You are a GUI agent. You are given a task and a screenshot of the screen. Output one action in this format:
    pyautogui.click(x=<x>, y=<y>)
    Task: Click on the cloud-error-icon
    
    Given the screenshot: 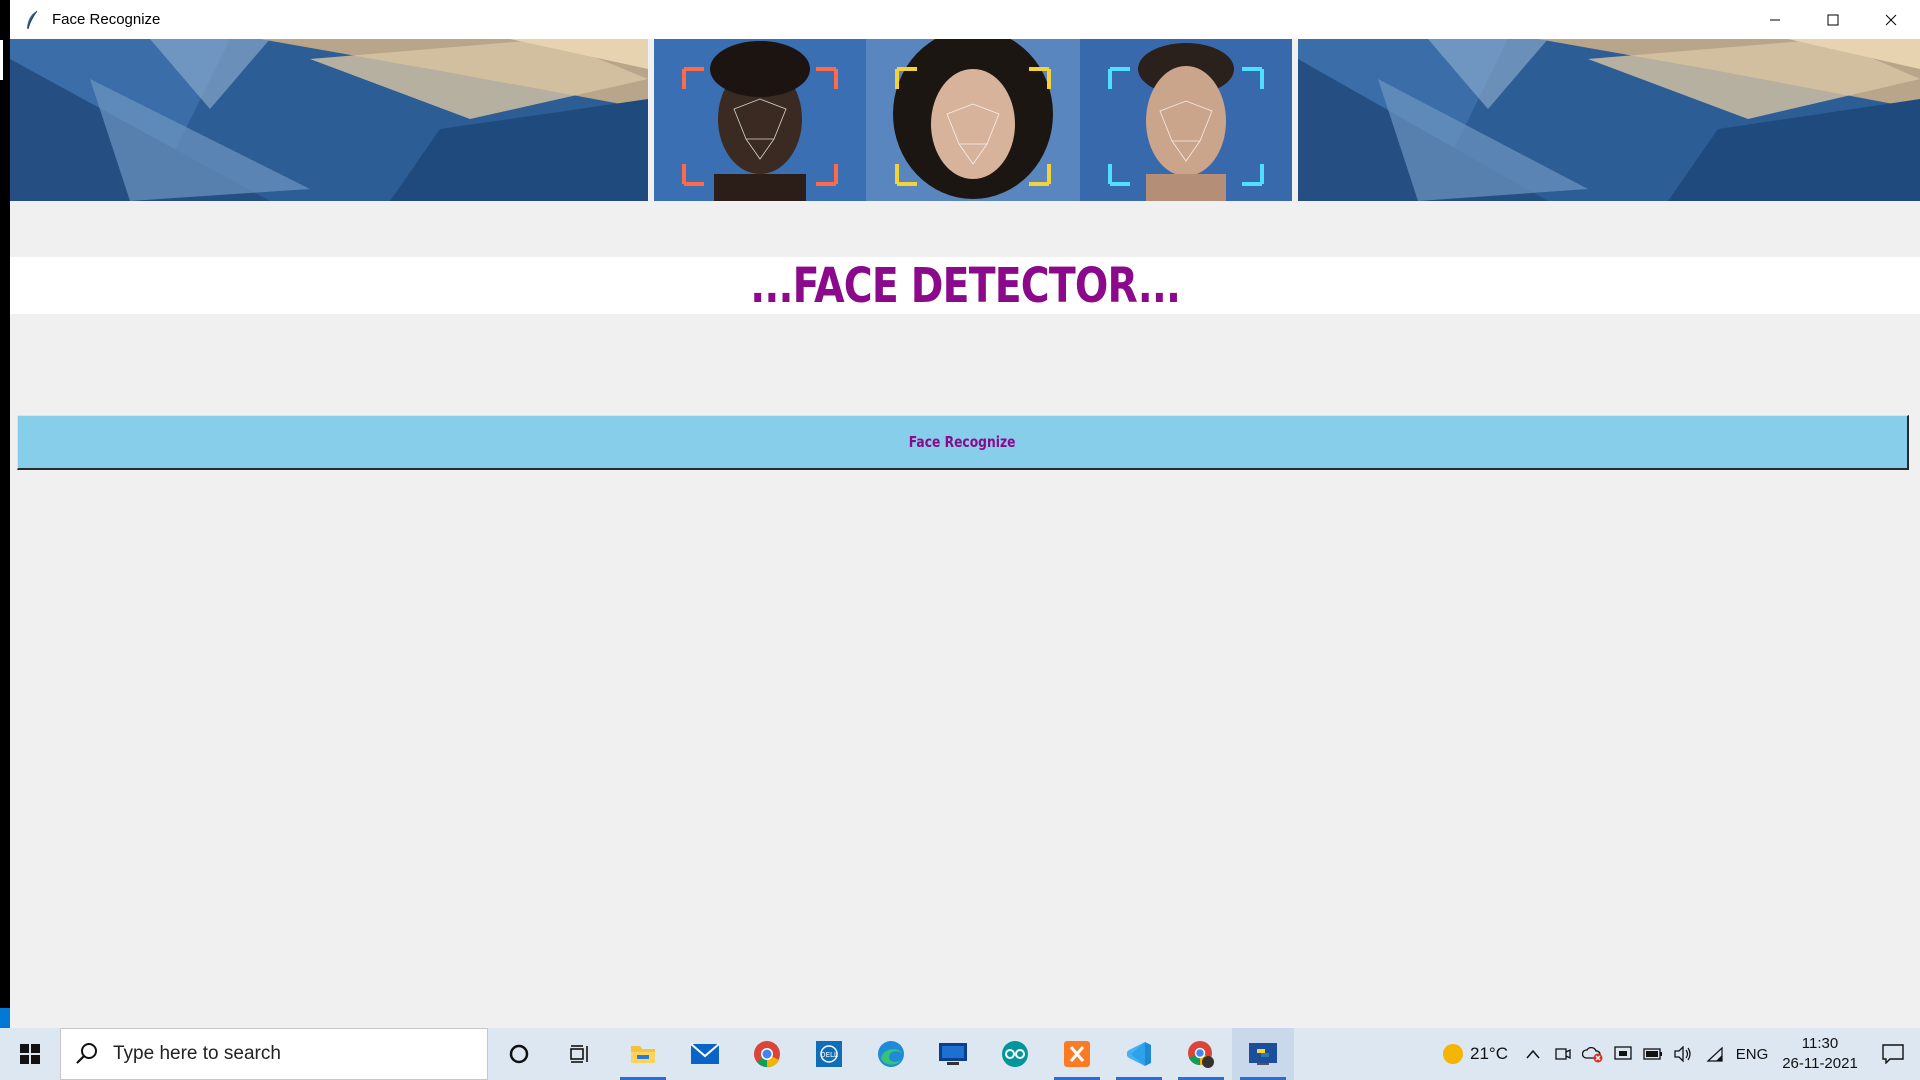 What is the action you would take?
    pyautogui.click(x=1593, y=1054)
    